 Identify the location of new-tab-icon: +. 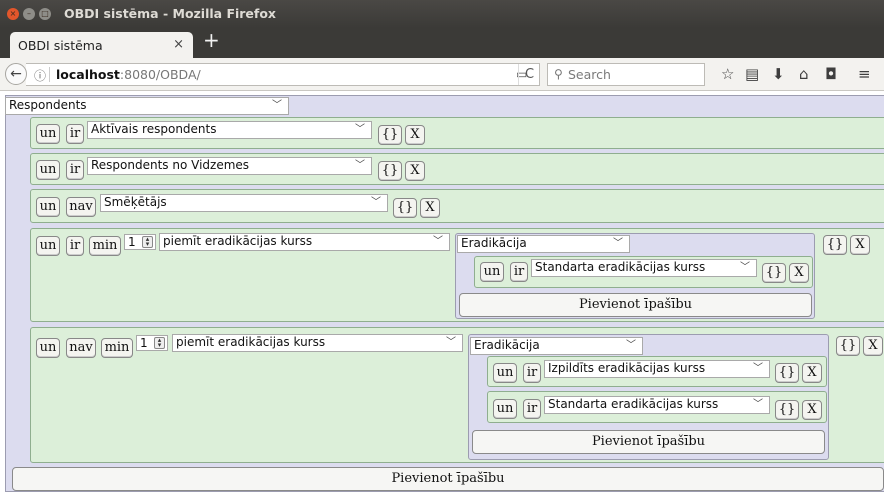
(211, 40).